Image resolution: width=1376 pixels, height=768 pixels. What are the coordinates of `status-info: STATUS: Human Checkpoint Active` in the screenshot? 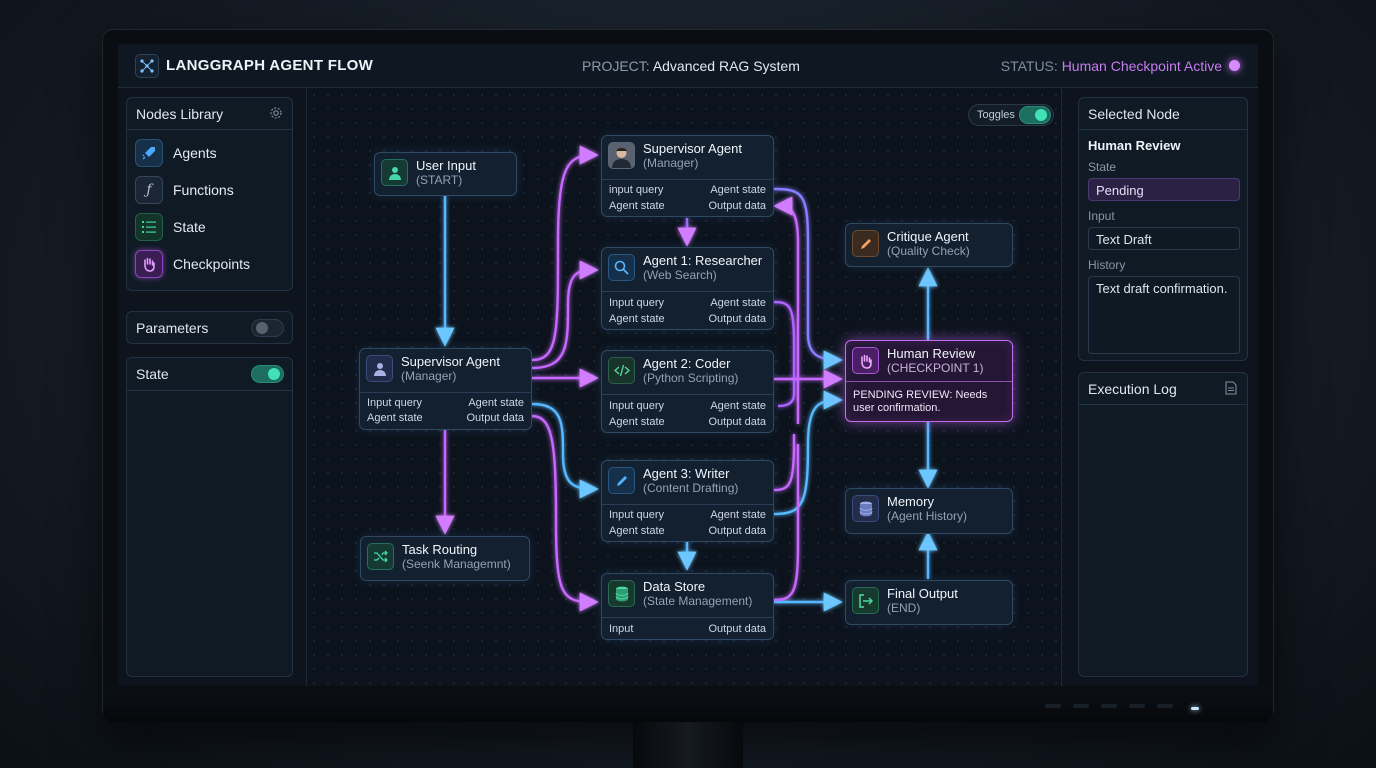 It's located at (1111, 66).